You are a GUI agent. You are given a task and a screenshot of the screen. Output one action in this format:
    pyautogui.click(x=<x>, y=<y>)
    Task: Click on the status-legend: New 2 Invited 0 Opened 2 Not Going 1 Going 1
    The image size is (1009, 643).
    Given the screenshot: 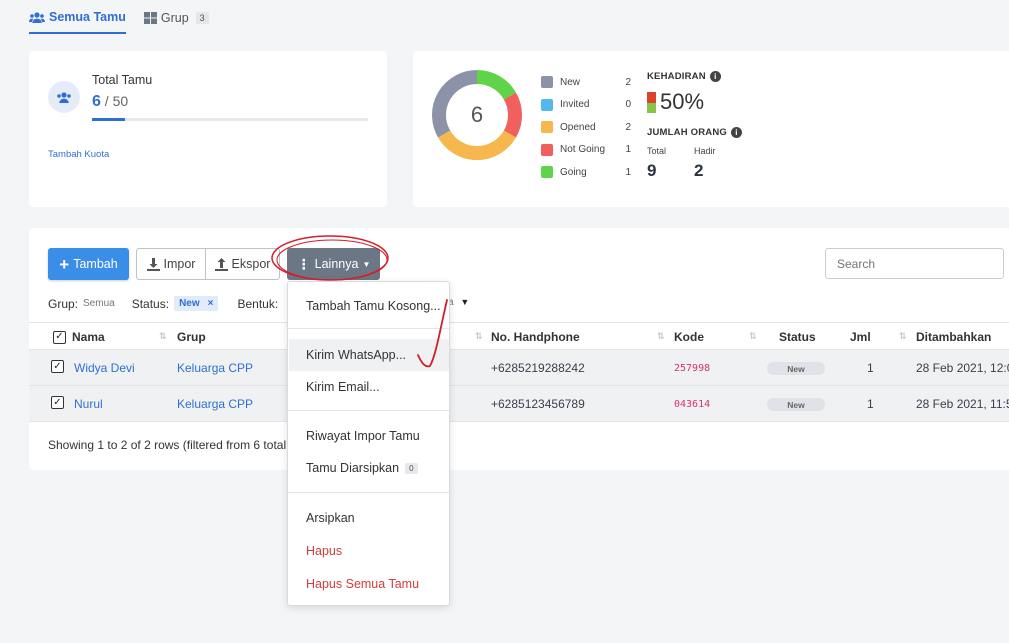 What is the action you would take?
    pyautogui.click(x=586, y=127)
    